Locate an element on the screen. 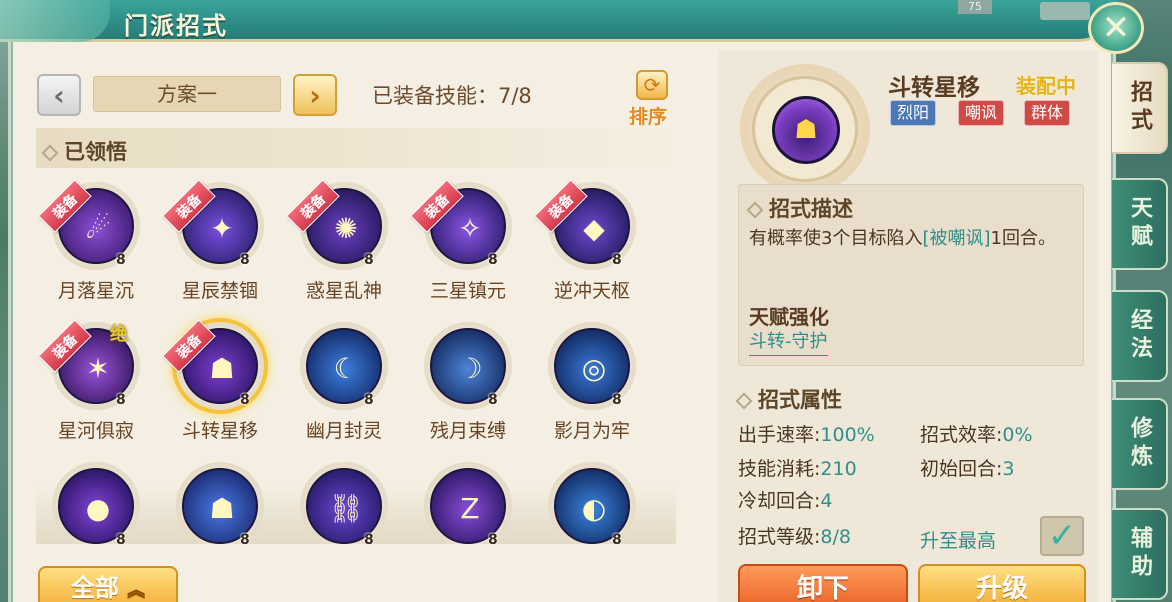  skill-slot: ◆ 8 装备 逆冲天枢 is located at coordinates (592, 245).